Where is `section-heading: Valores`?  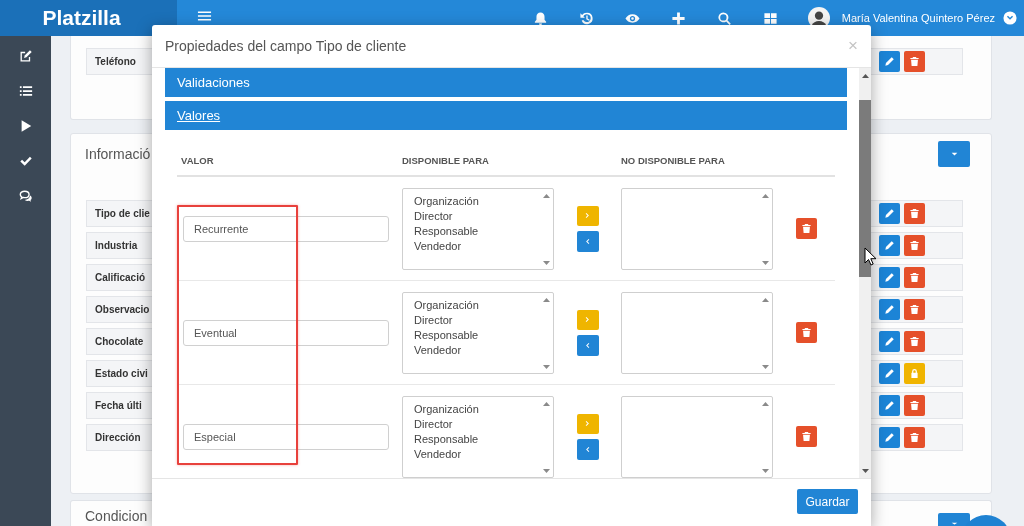
section-heading: Valores is located at coordinates (506, 115).